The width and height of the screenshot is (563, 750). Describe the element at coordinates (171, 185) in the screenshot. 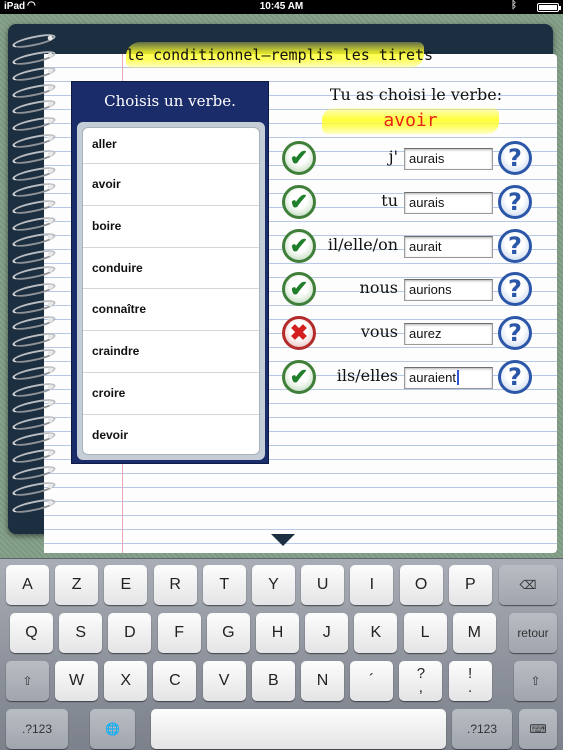

I see `verb-list-item: avoir` at that location.